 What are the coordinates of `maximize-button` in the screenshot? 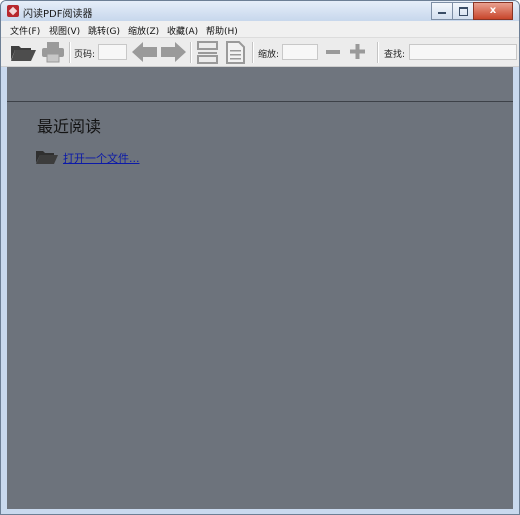 It's located at (463, 11).